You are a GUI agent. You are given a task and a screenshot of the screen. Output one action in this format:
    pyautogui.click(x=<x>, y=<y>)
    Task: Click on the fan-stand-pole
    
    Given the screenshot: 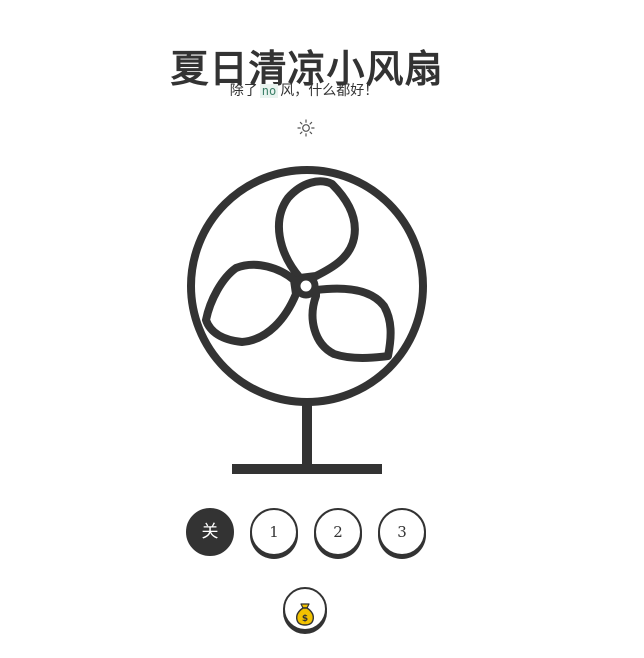 What is the action you would take?
    pyautogui.click(x=307, y=434)
    